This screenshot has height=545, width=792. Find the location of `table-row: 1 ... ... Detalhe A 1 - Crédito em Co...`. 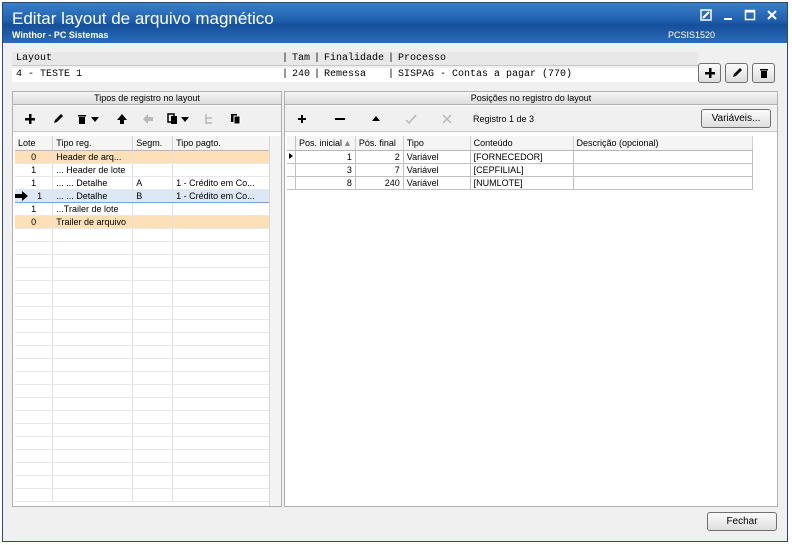

table-row: 1 ... ... Detalhe A 1 - Crédito em Co... is located at coordinates (142, 183).